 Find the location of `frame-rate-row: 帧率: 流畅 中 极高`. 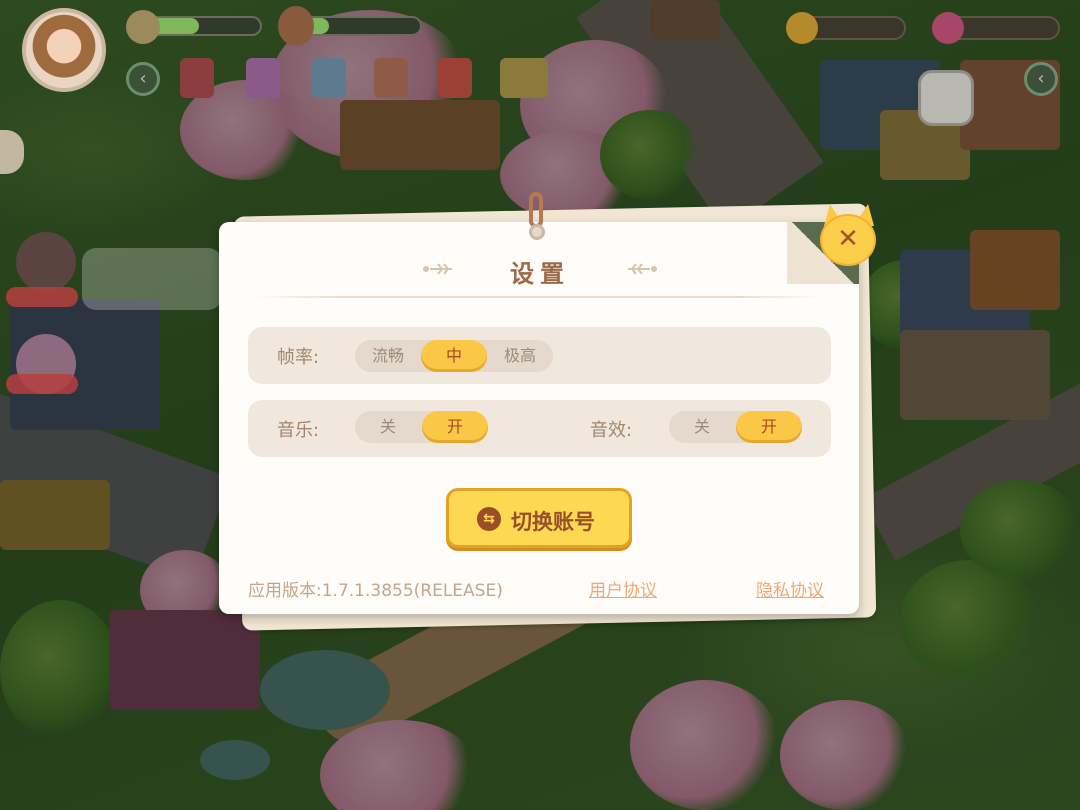

frame-rate-row: 帧率: 流畅 中 极高 is located at coordinates (539, 355).